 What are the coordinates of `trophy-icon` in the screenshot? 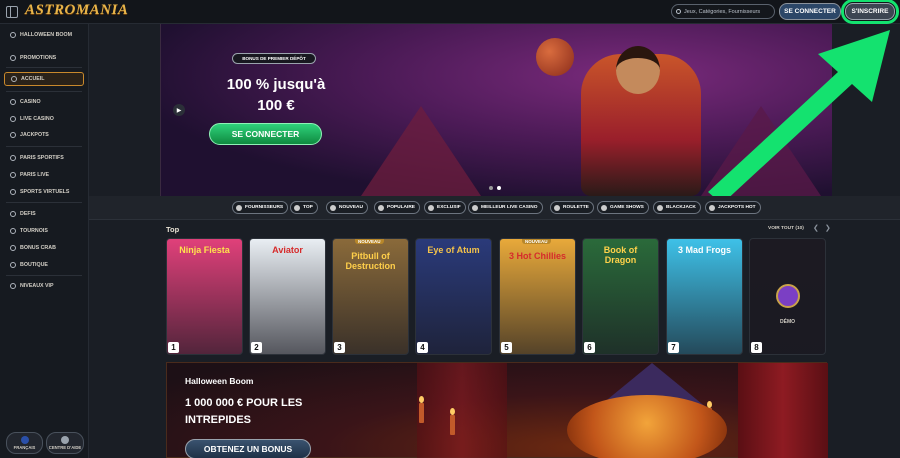 It's located at (297, 207).